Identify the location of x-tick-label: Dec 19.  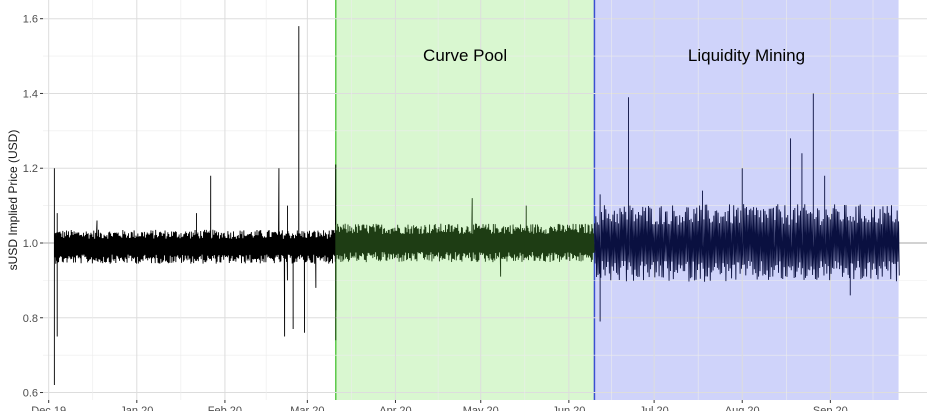
(48, 408).